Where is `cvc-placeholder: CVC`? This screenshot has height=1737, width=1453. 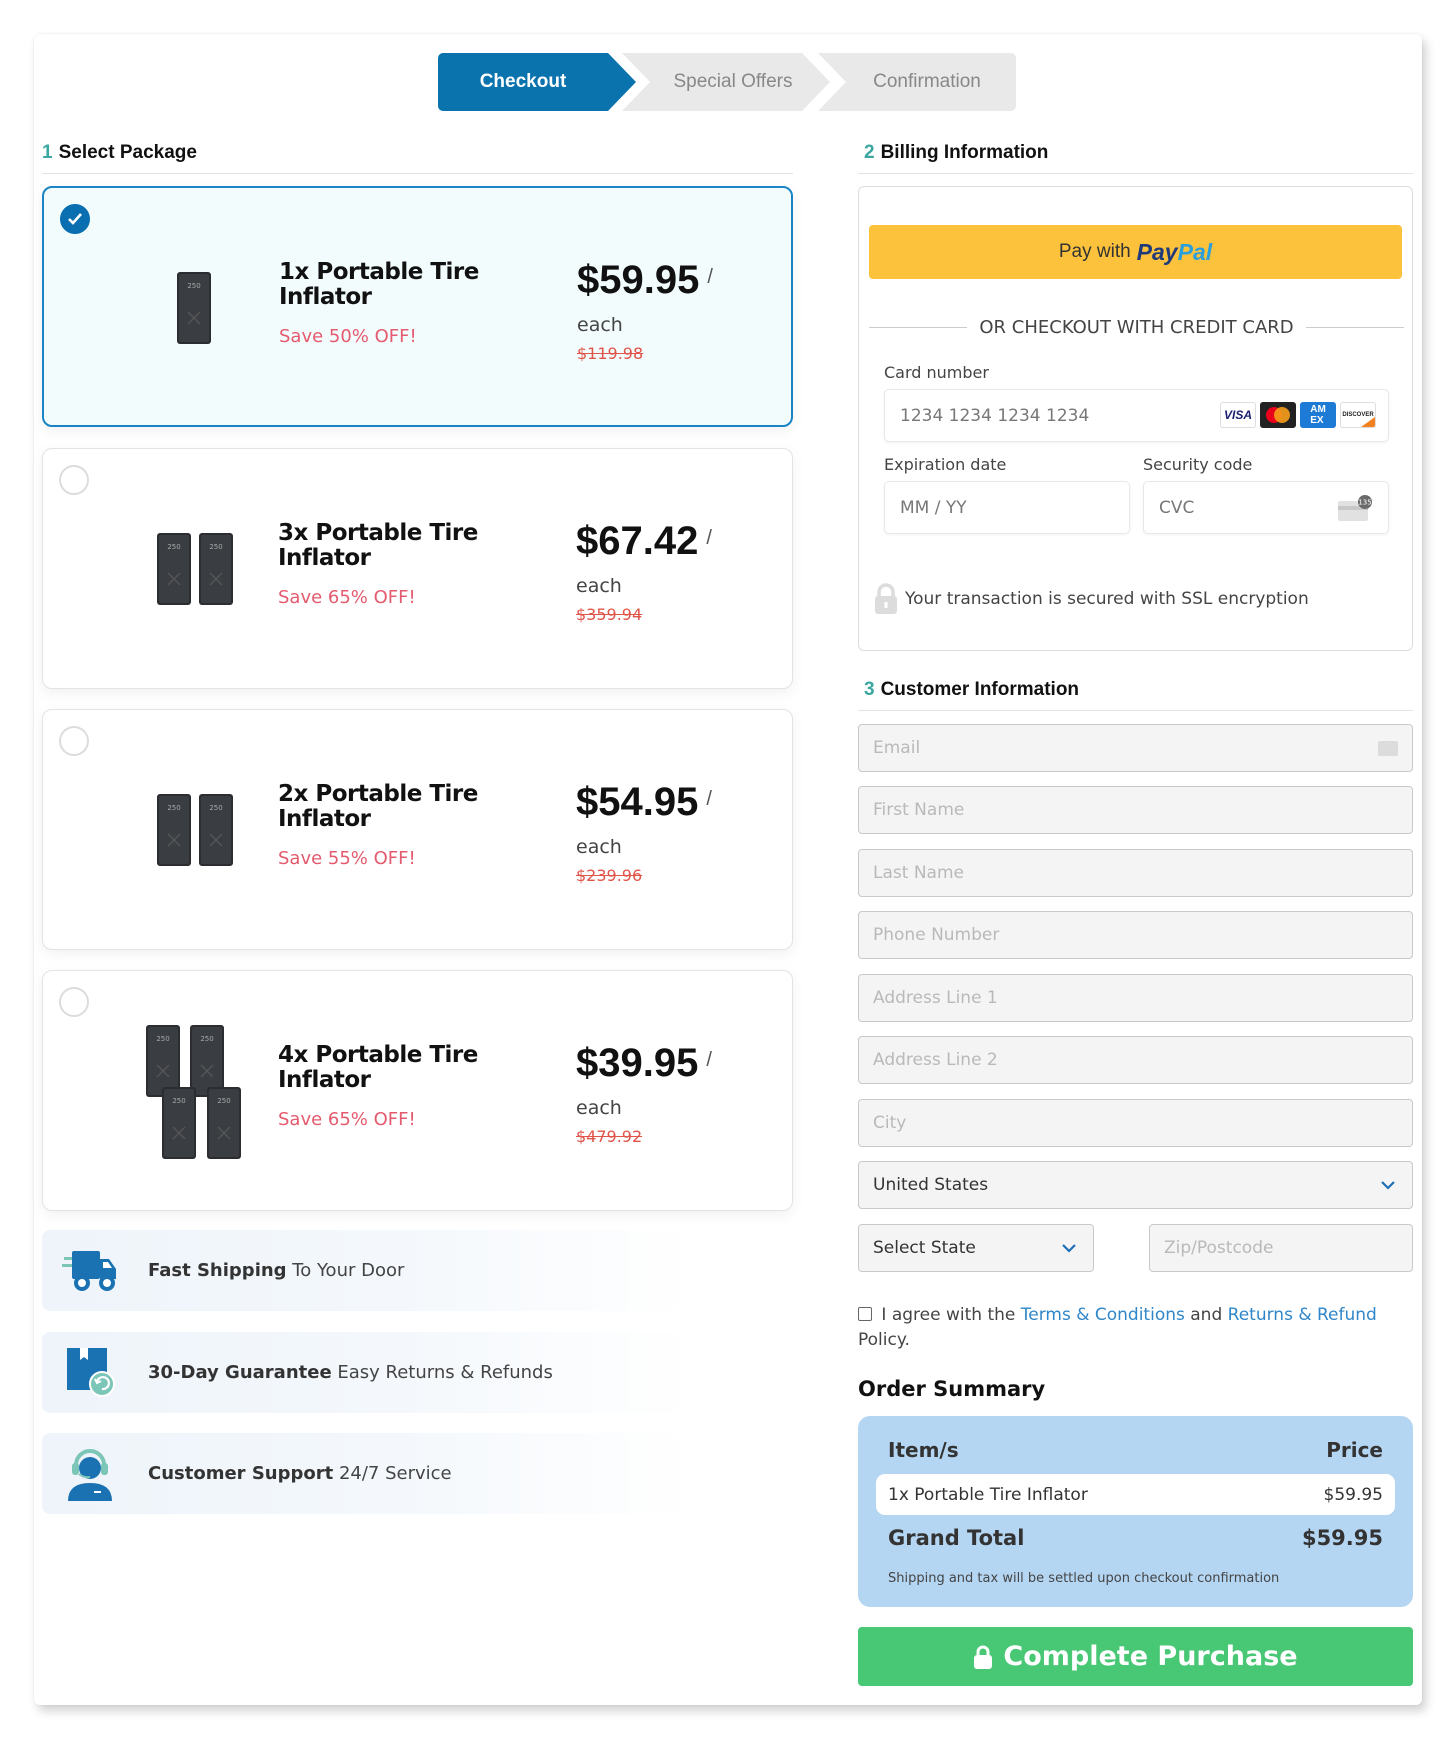 cvc-placeholder: CVC is located at coordinates (1177, 507).